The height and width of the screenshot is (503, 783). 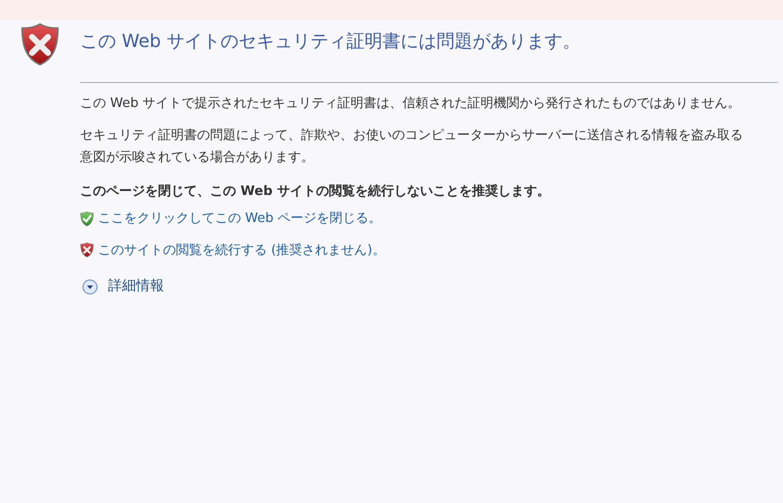 I want to click on chevron-circle-icon, so click(x=90, y=286).